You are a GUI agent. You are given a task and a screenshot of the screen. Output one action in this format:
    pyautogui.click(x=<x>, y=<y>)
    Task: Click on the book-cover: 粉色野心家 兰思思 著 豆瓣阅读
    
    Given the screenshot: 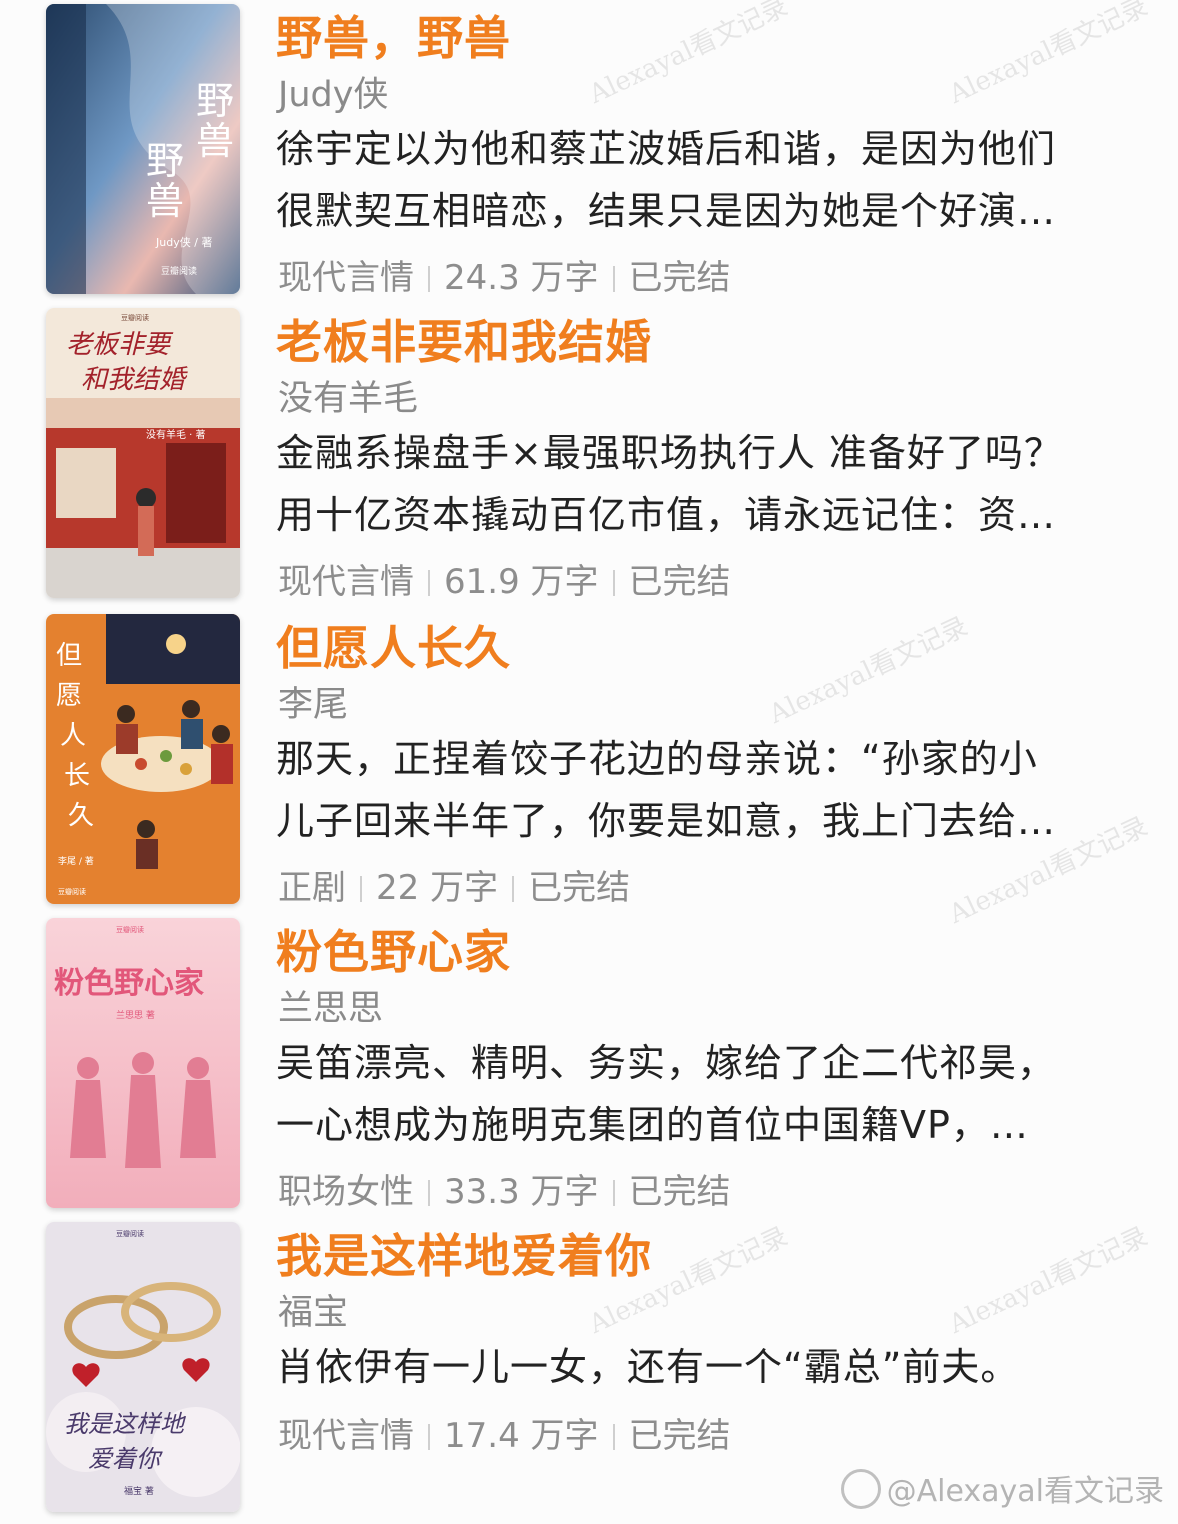 What is the action you would take?
    pyautogui.click(x=143, y=1063)
    